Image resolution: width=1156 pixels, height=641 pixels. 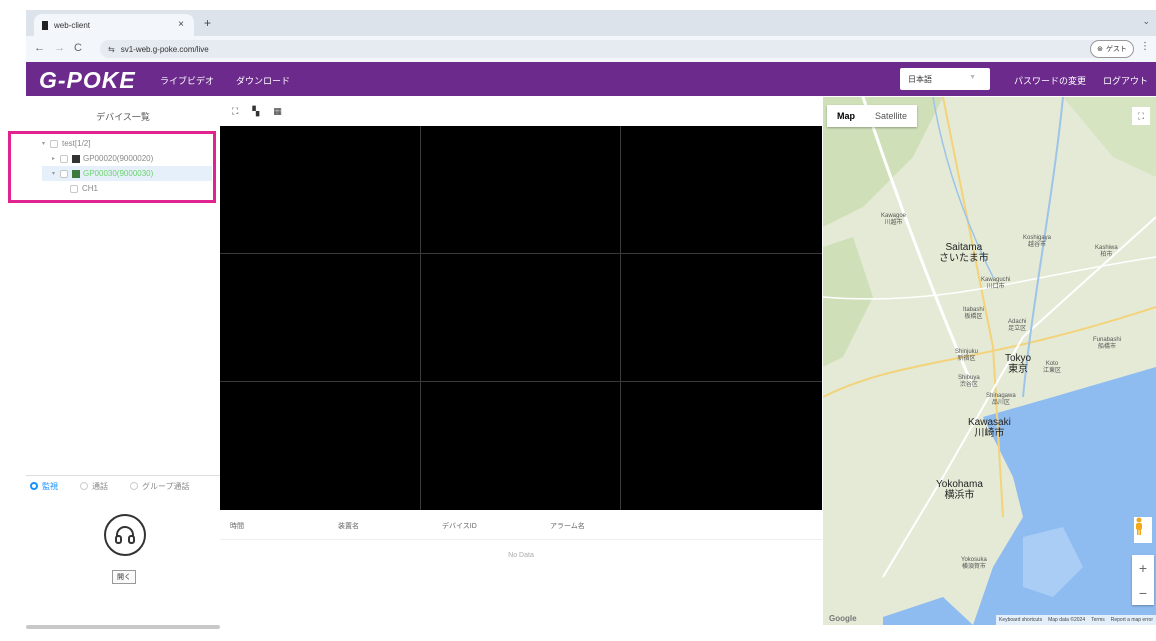 What do you see at coordinates (112, 167) in the screenshot?
I see `highlight-annotation` at bounding box center [112, 167].